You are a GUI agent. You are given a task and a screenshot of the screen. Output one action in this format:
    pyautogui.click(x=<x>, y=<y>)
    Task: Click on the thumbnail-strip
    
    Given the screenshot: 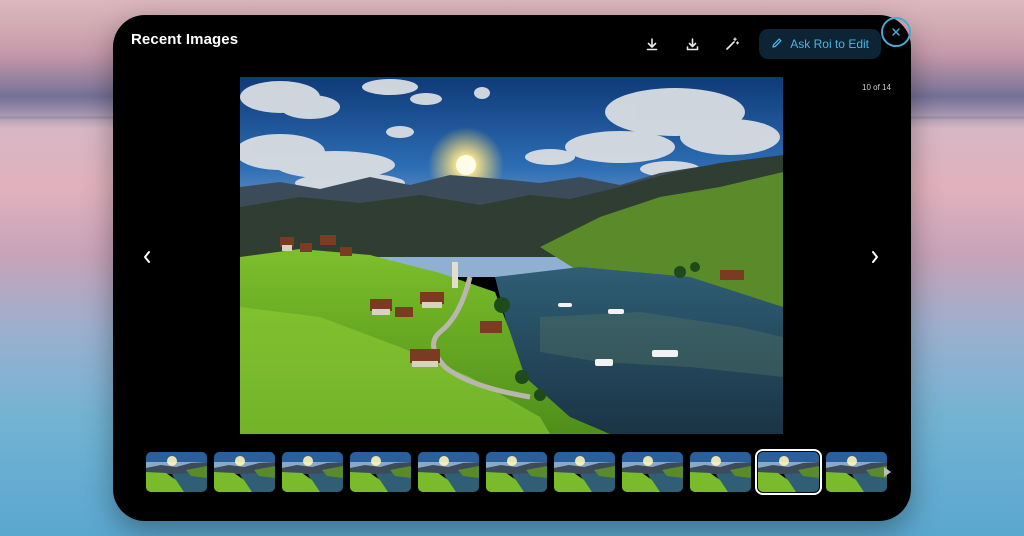 What is the action you would take?
    pyautogui.click(x=516, y=472)
    